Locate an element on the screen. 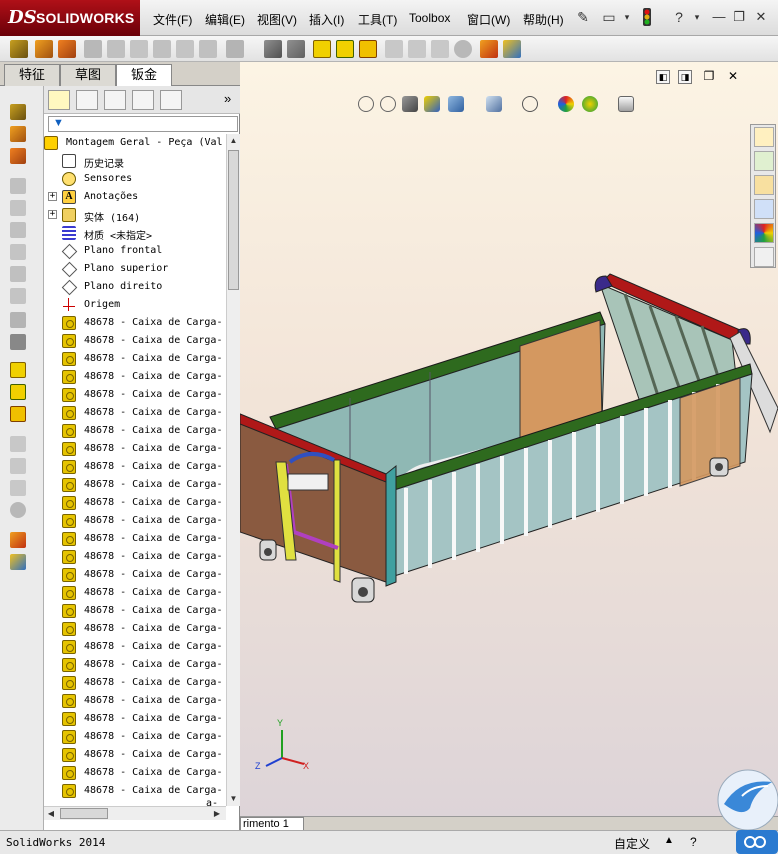  scroll-left-icon: ◀ is located at coordinates (51, 814).